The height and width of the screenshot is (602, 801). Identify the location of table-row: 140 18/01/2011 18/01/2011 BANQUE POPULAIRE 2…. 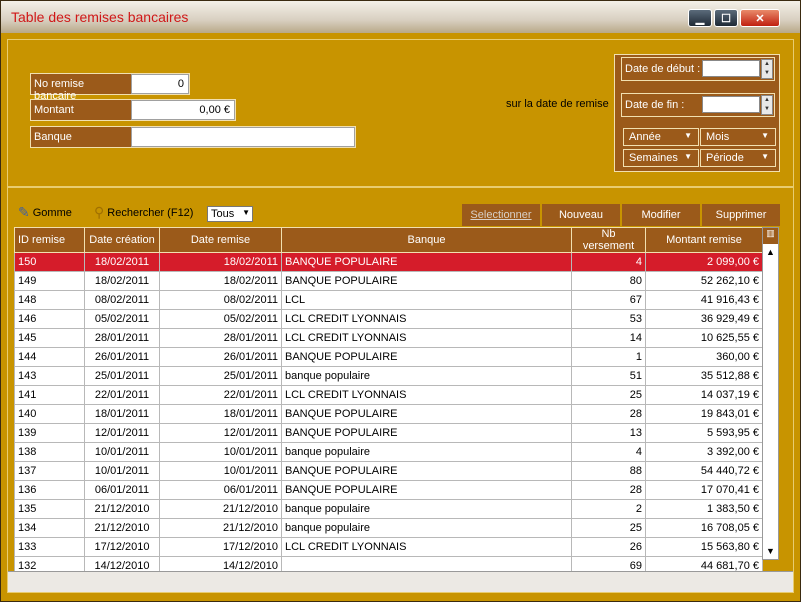
(388, 414).